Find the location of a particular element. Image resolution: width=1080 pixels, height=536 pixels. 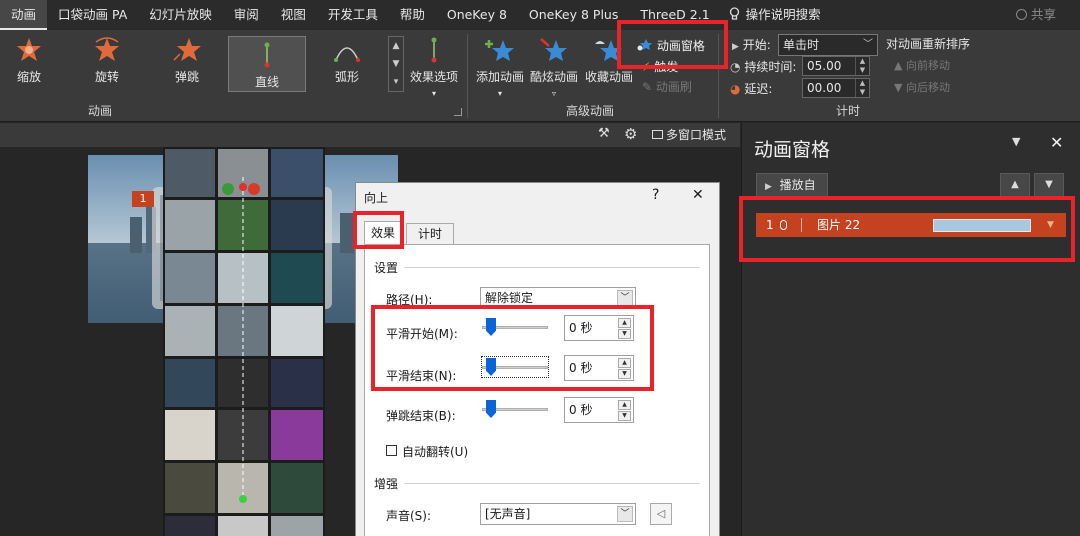

delay-spinner: 00.00 ▲ ▼ is located at coordinates (836, 88).